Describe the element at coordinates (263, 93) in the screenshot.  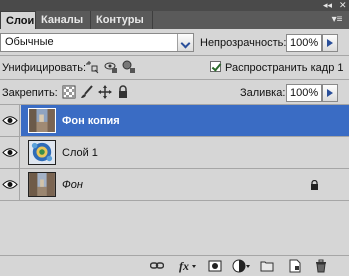
I see `fill-label: Заливка:` at that location.